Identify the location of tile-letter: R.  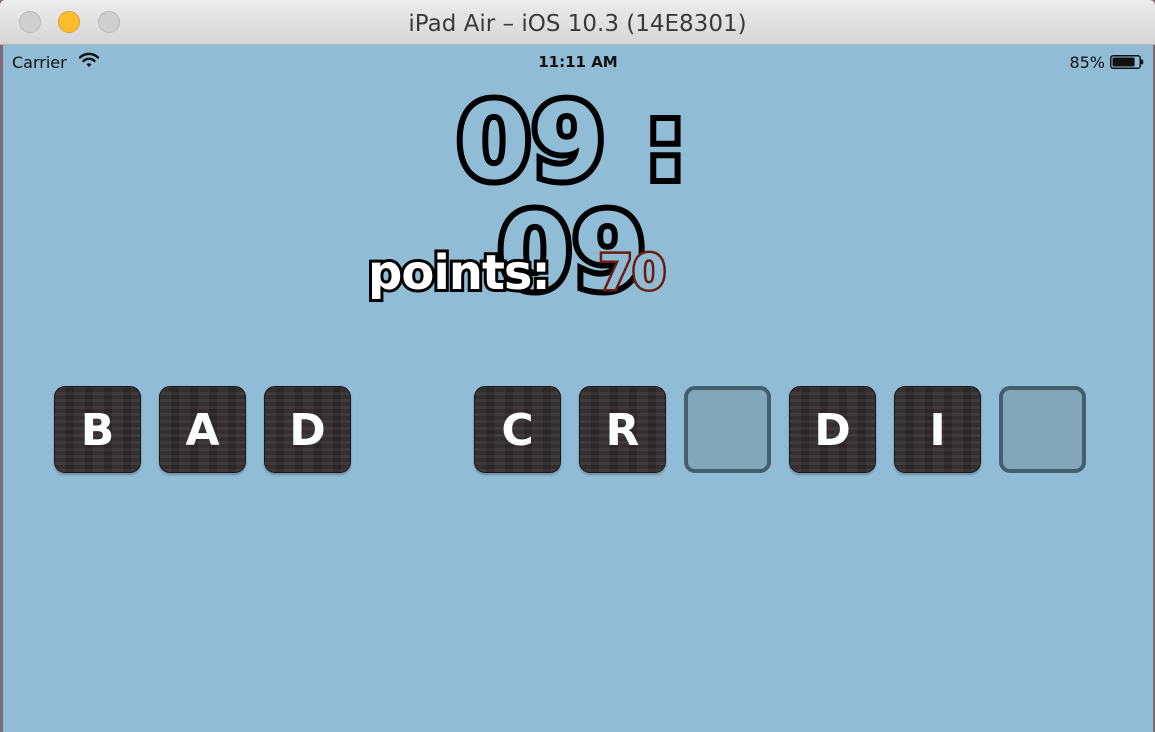
(622, 430).